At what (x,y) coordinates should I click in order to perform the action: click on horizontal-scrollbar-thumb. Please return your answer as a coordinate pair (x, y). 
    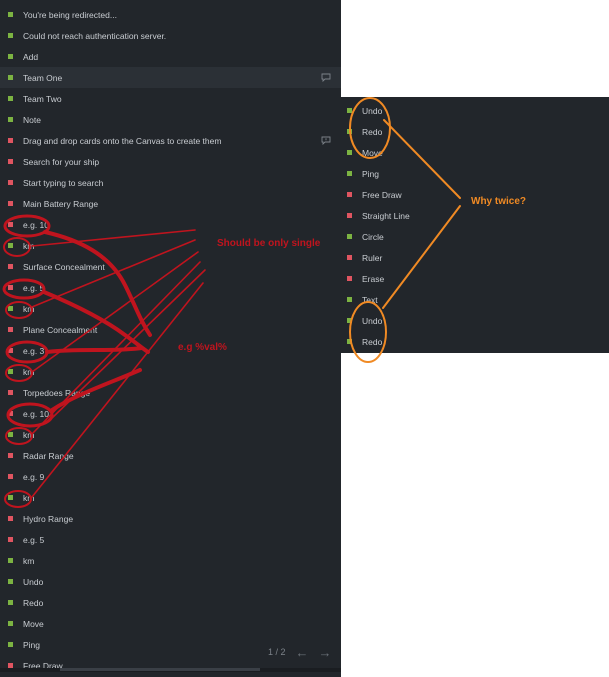
    Looking at the image, I should click on (160, 669).